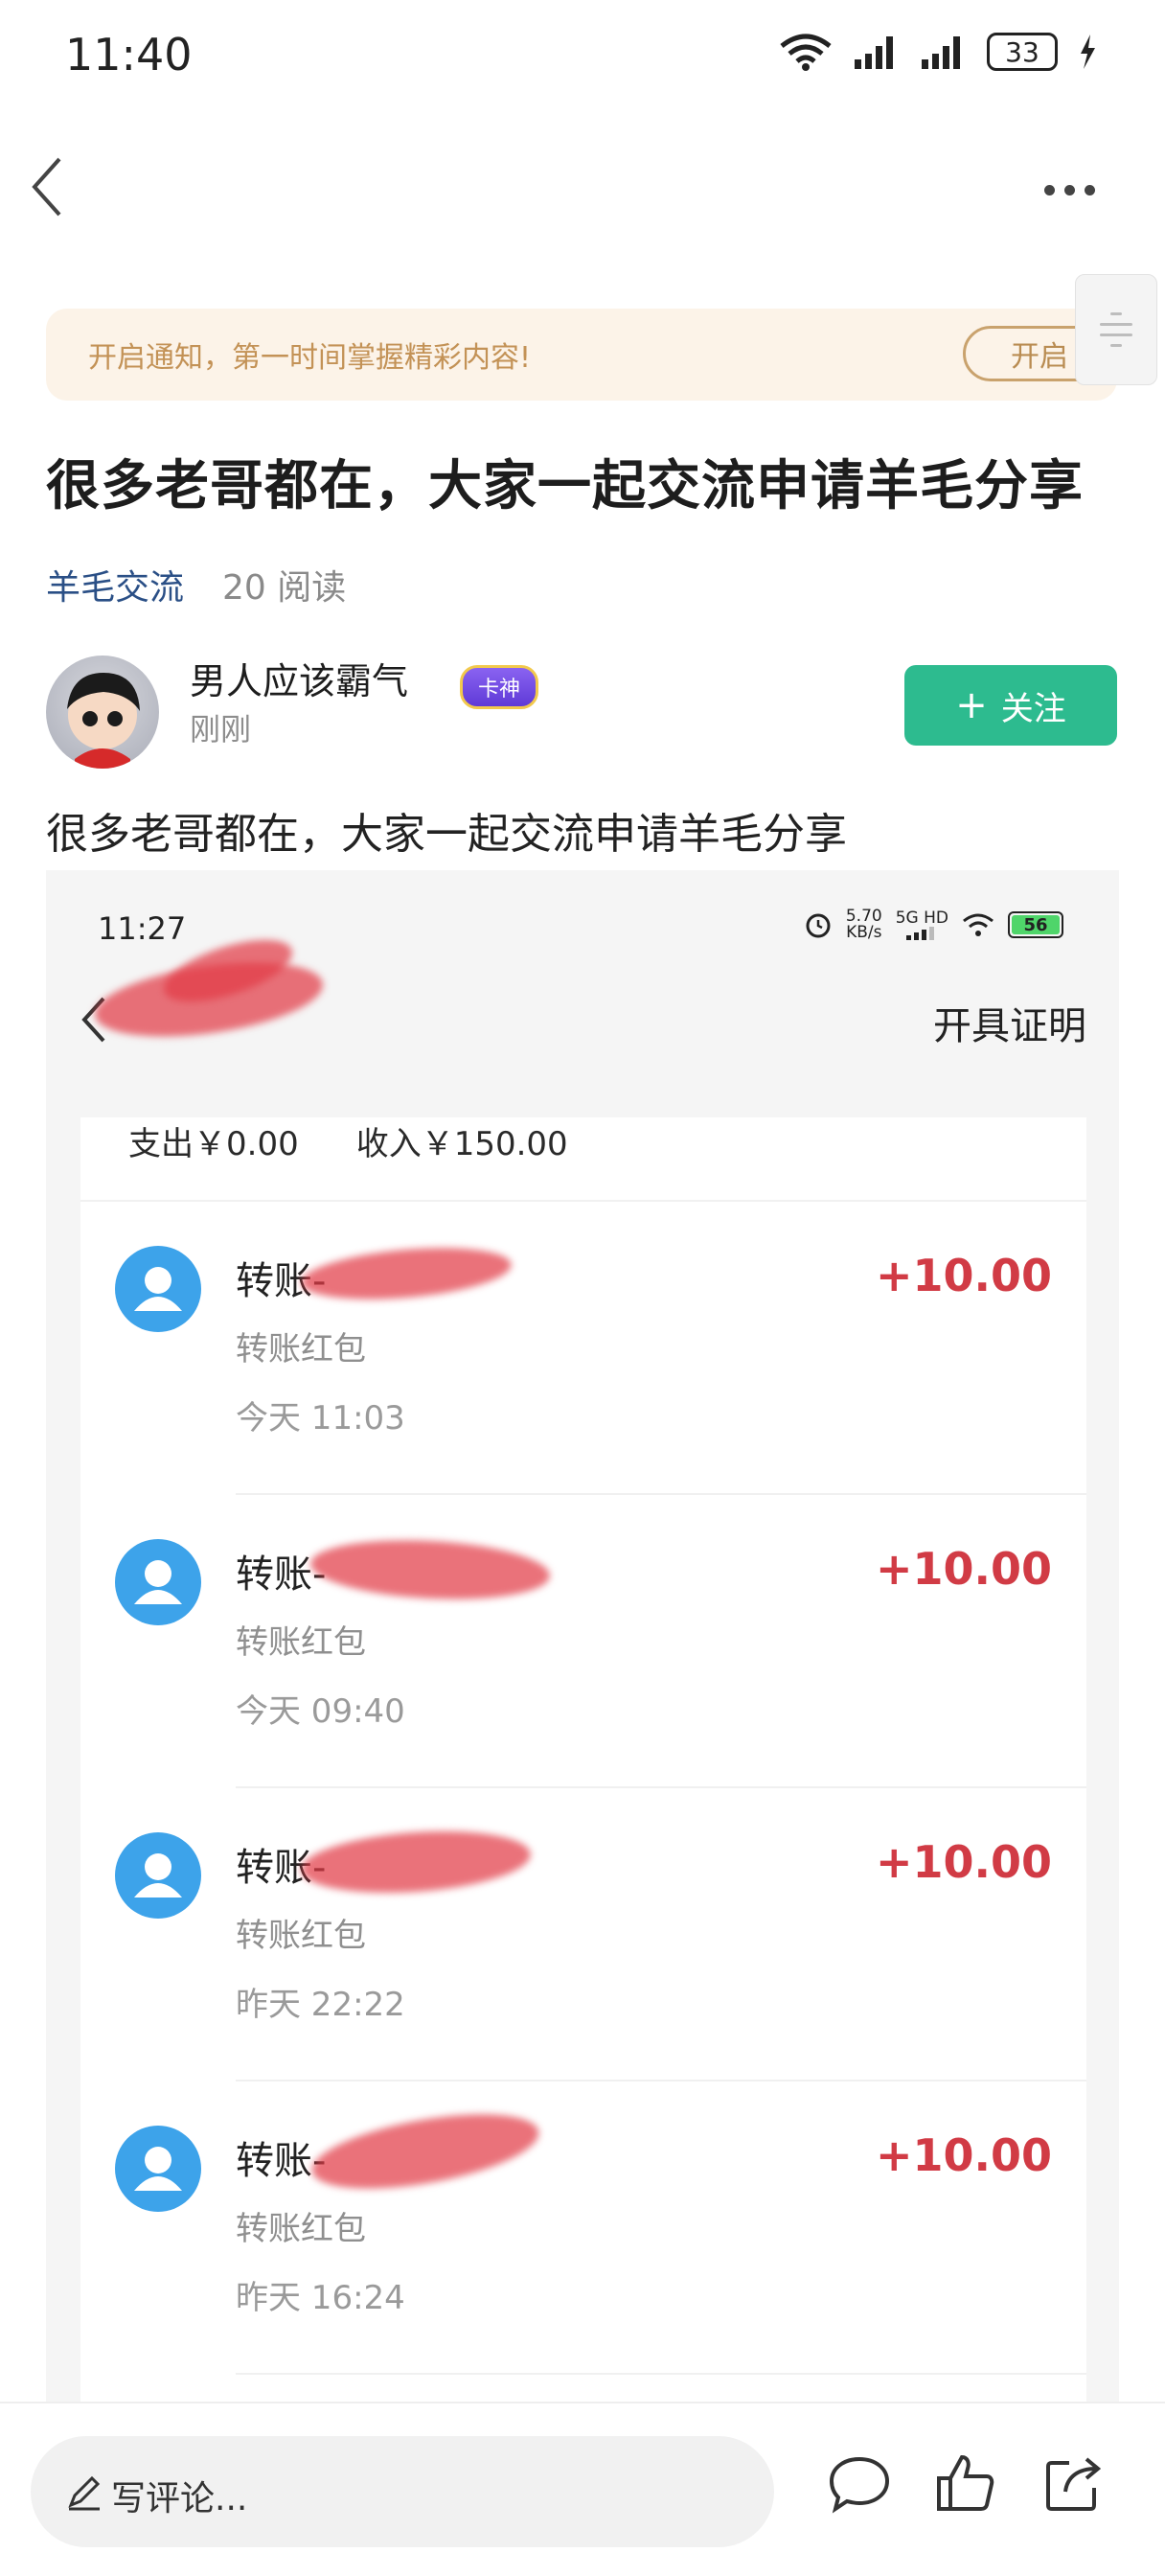 Image resolution: width=1165 pixels, height=2576 pixels. Describe the element at coordinates (1049, 190) in the screenshot. I see `more-icon` at that location.